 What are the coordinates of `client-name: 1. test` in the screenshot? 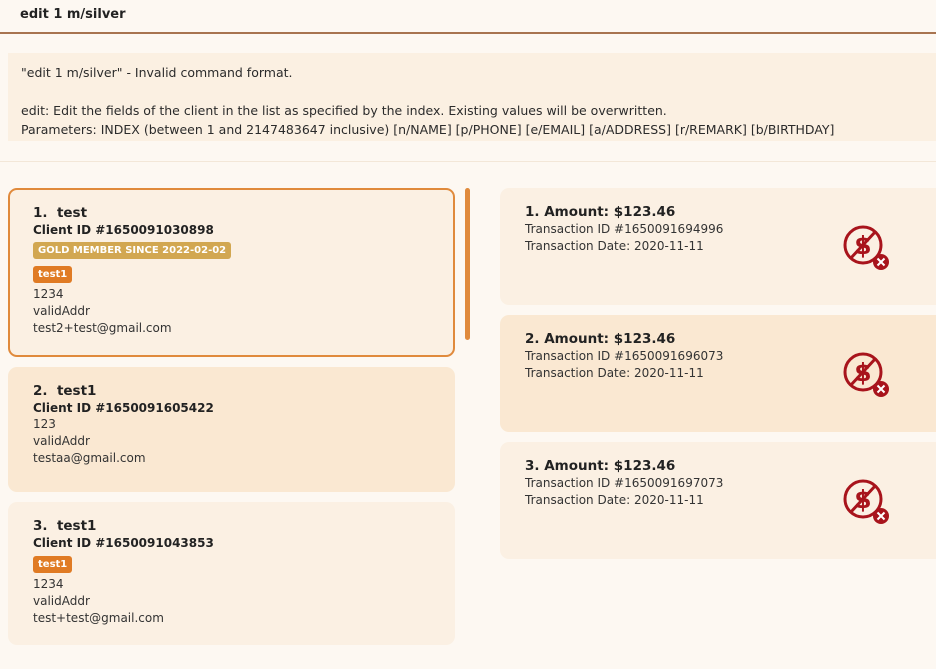 It's located at (60, 213).